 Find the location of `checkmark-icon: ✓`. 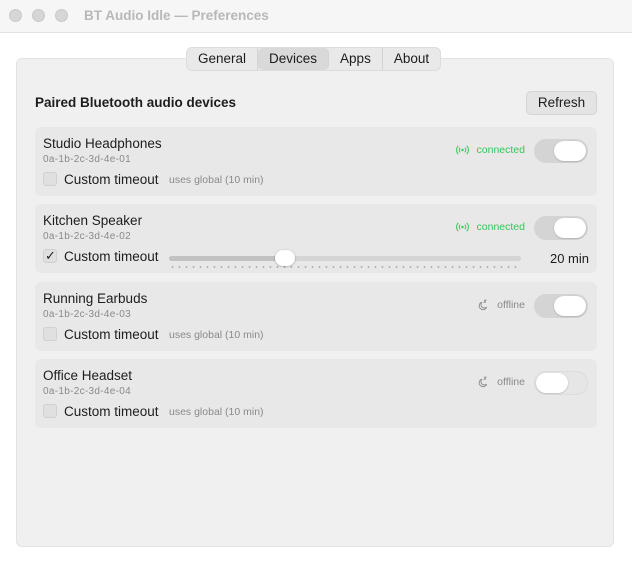

checkmark-icon: ✓ is located at coordinates (50, 255).